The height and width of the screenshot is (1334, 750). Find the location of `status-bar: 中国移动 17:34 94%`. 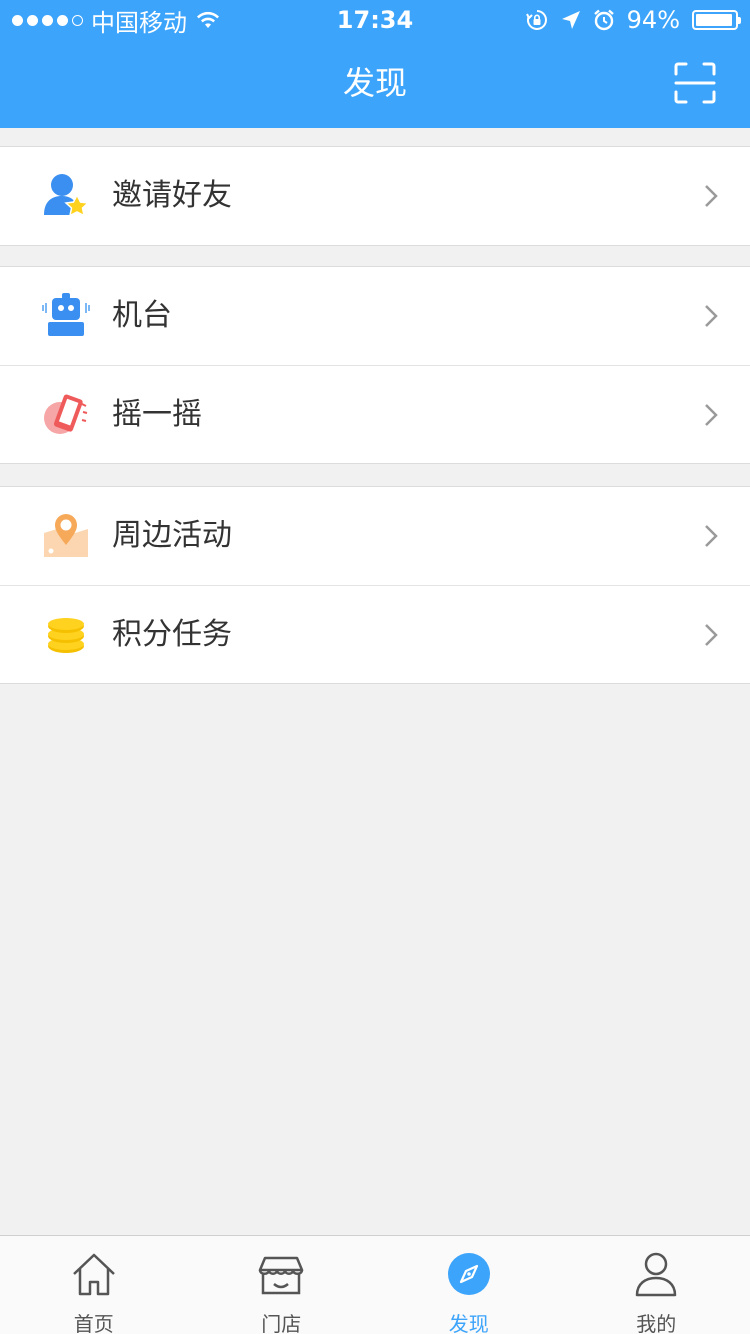

status-bar: 中国移动 17:34 94% is located at coordinates (375, 20).